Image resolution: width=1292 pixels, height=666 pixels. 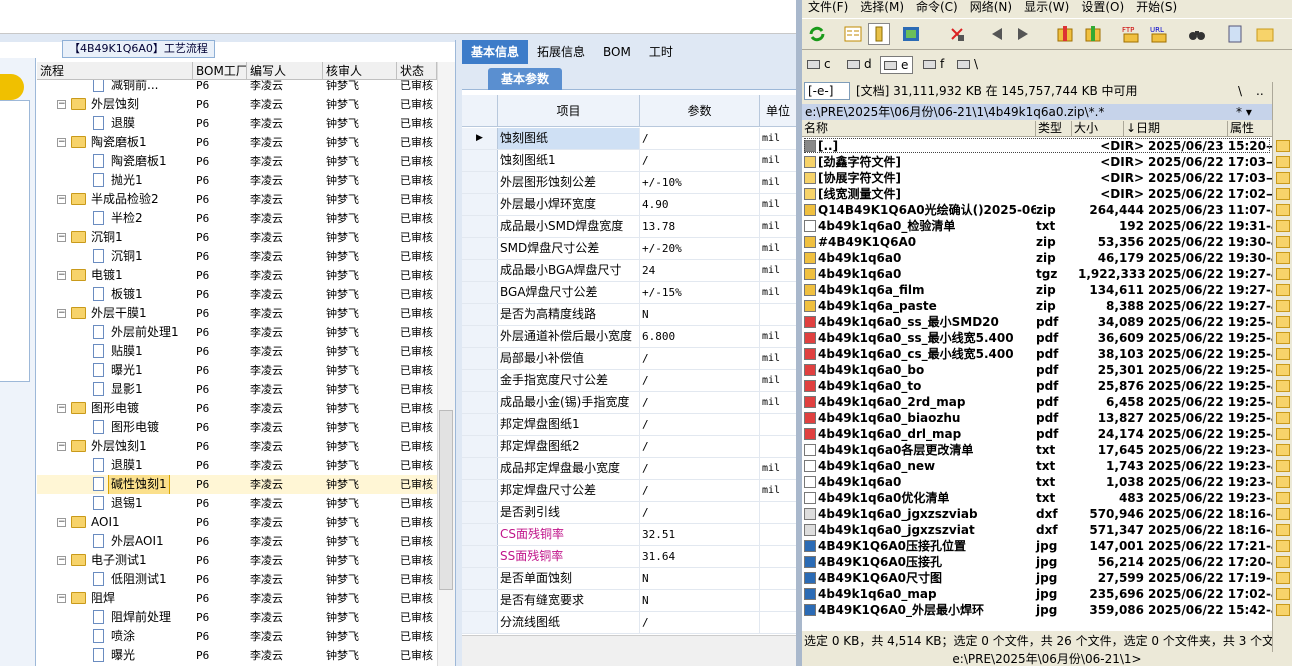 What do you see at coordinates (911, 34) in the screenshot?
I see `thumbnail-view-icon` at bounding box center [911, 34].